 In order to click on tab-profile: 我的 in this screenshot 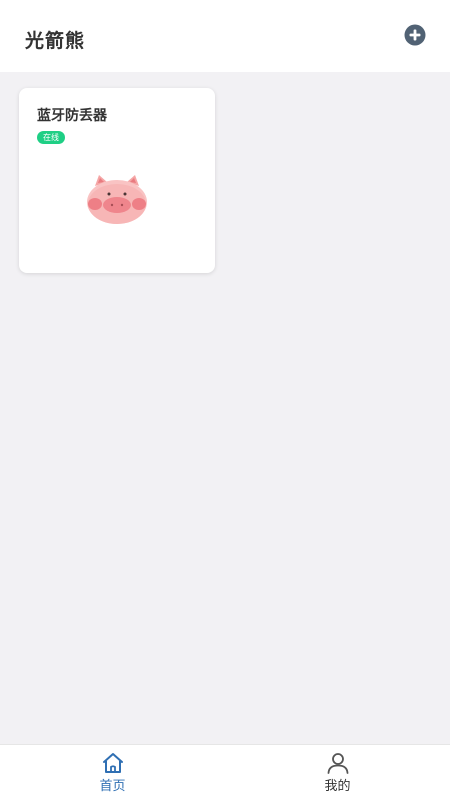, I will do `click(337, 772)`.